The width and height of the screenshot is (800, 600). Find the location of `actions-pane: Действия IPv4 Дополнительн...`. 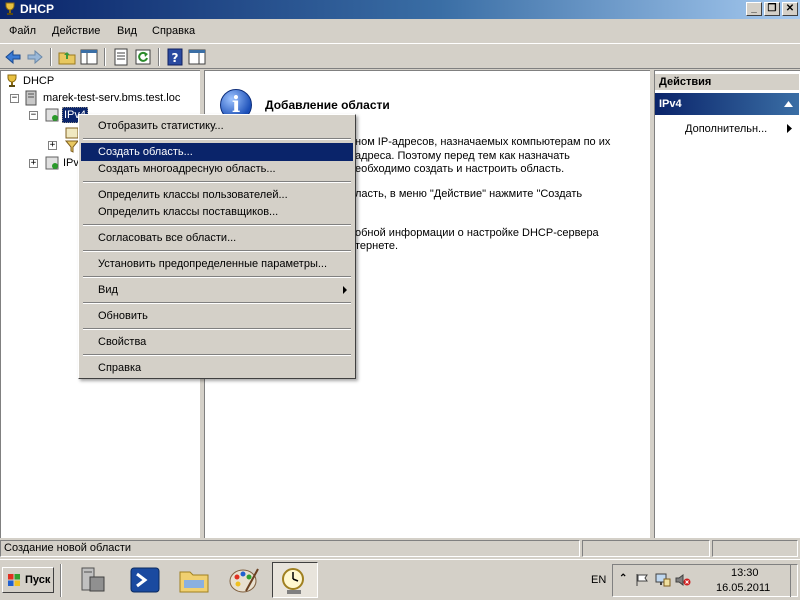

actions-pane: Действия IPv4 Дополнительн... is located at coordinates (727, 304).